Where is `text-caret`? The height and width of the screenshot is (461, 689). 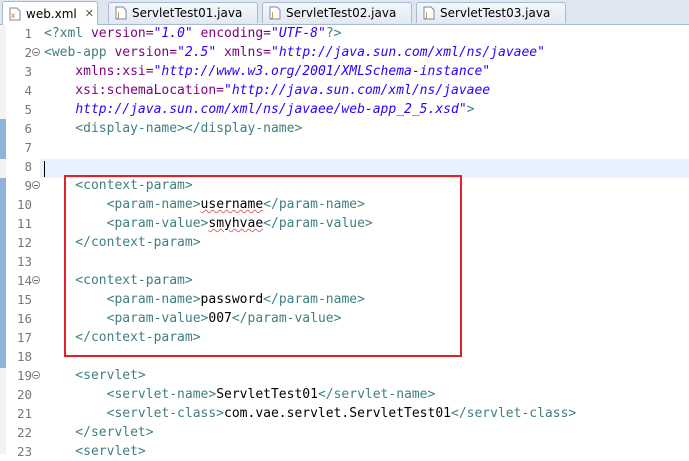 text-caret is located at coordinates (44, 169).